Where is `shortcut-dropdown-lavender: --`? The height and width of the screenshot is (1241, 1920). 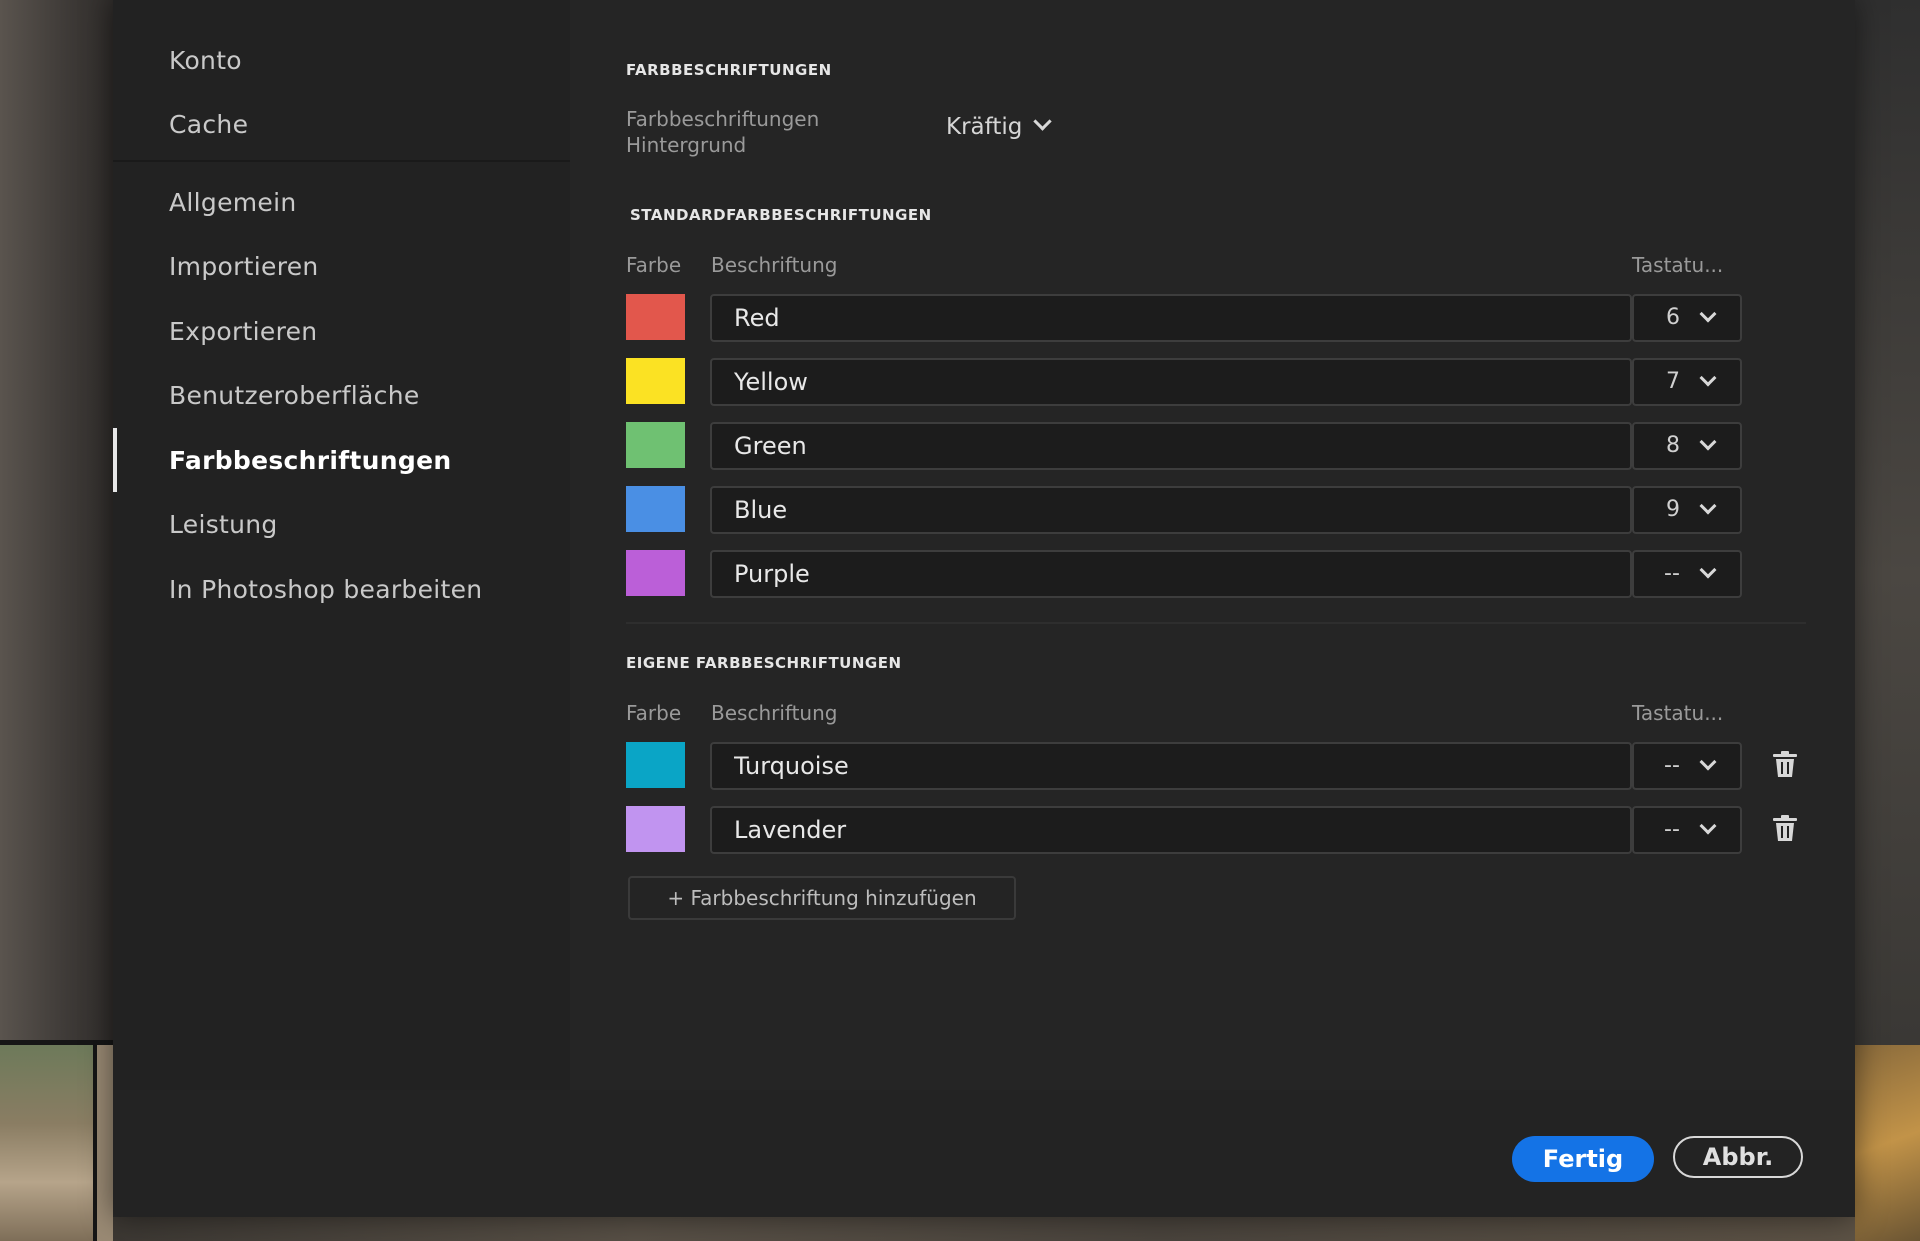
shortcut-dropdown-lavender: -- is located at coordinates (1687, 830).